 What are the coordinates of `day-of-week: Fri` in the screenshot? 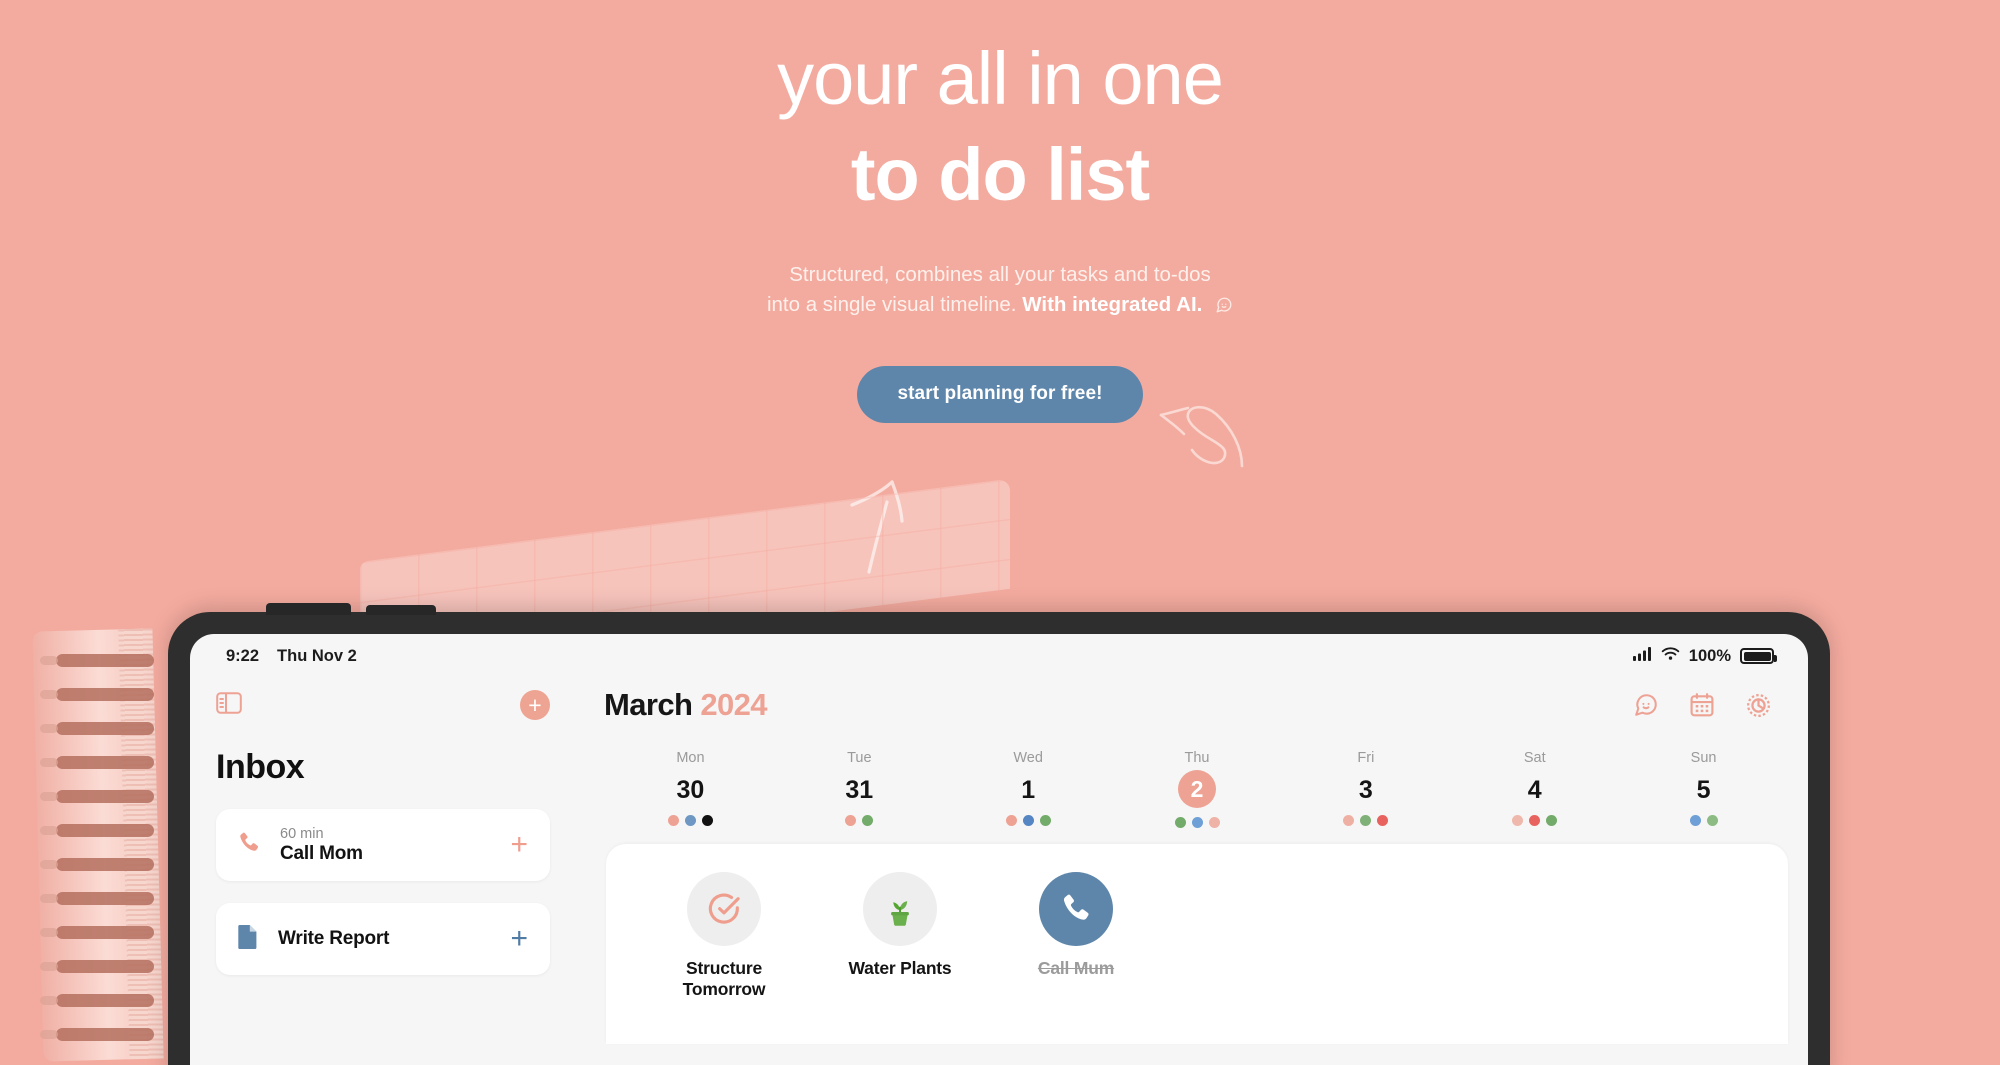 It's located at (1366, 758).